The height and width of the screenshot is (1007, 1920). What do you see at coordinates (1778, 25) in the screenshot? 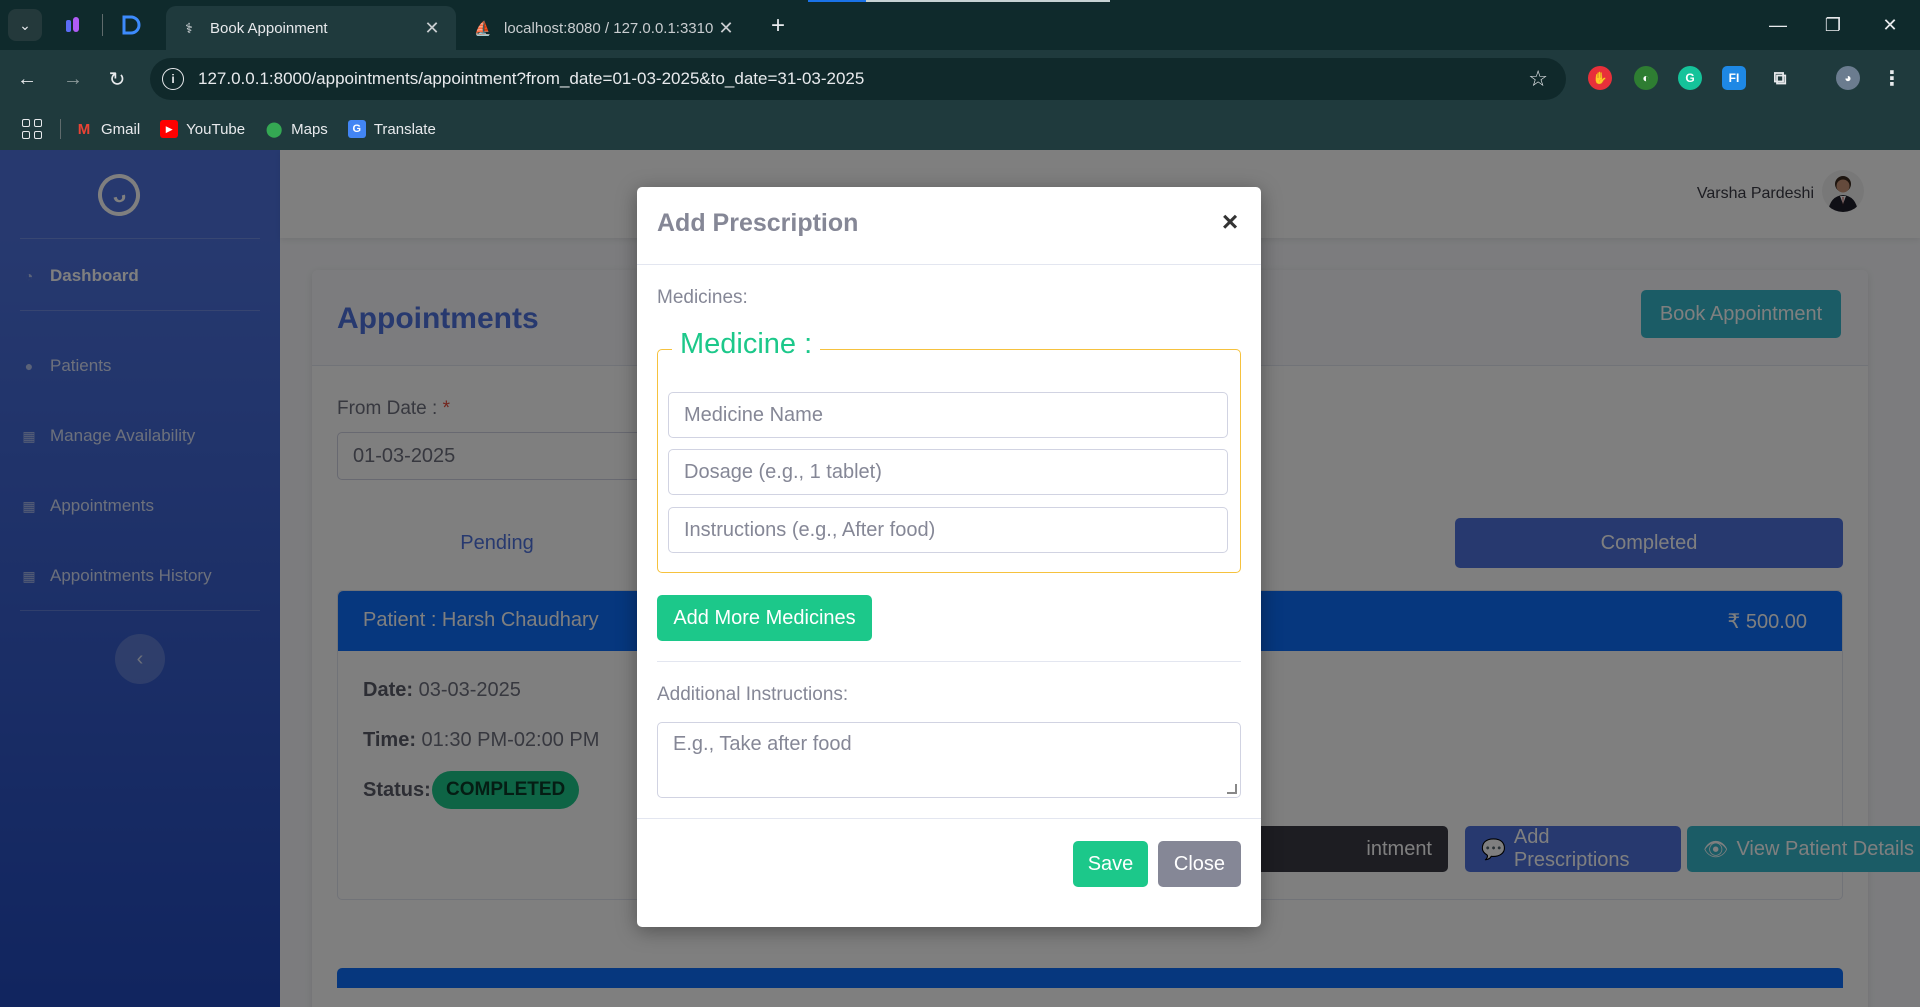
I see `minimize-icon: —` at bounding box center [1778, 25].